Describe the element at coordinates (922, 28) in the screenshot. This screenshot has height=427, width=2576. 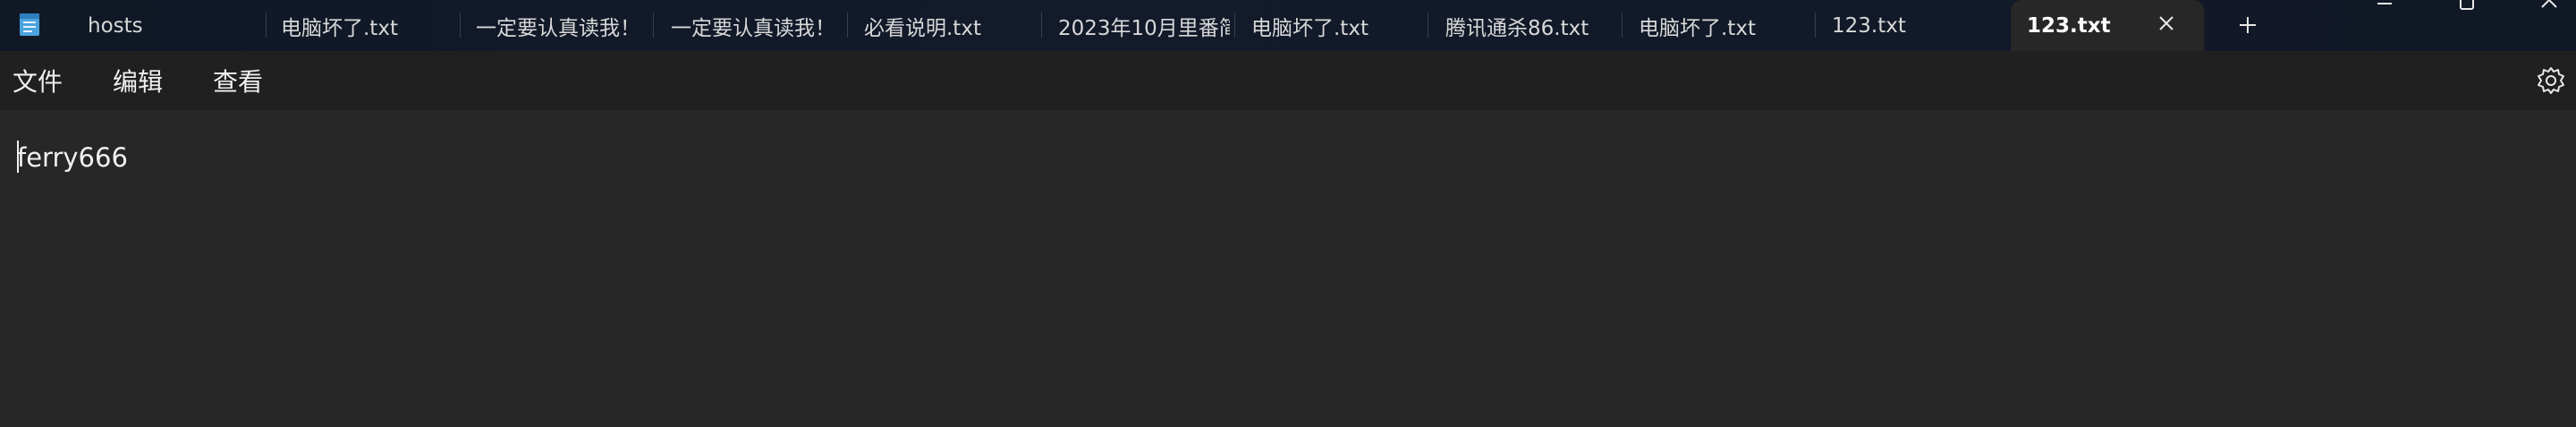
I see `tab-label: 必看说明.txt` at that location.